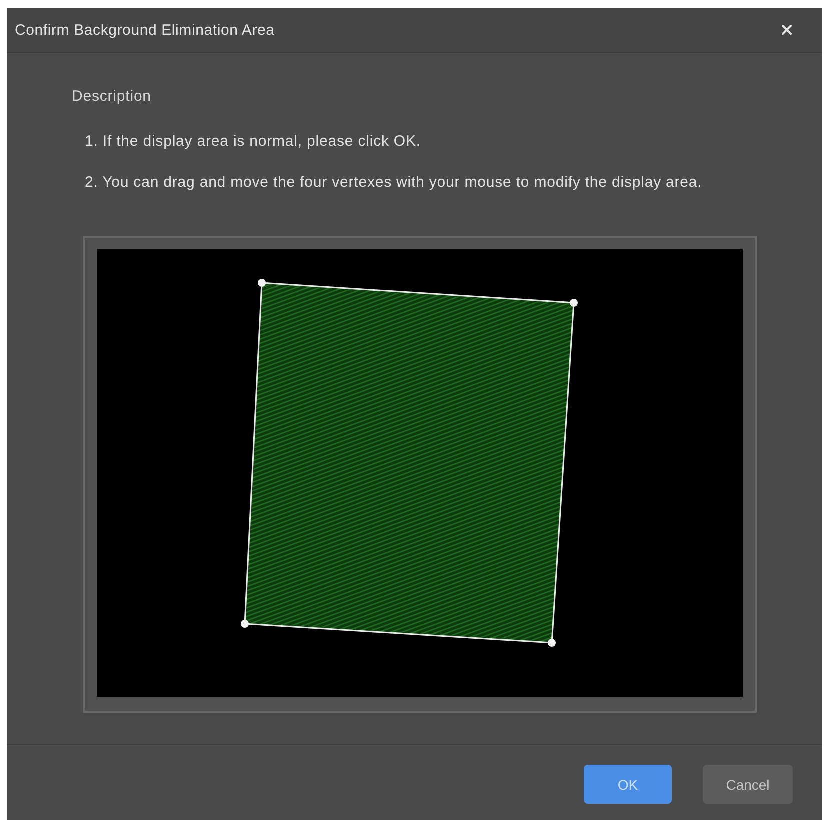 The width and height of the screenshot is (829, 820). Describe the element at coordinates (748, 784) in the screenshot. I see `cancel-button: Cancel` at that location.